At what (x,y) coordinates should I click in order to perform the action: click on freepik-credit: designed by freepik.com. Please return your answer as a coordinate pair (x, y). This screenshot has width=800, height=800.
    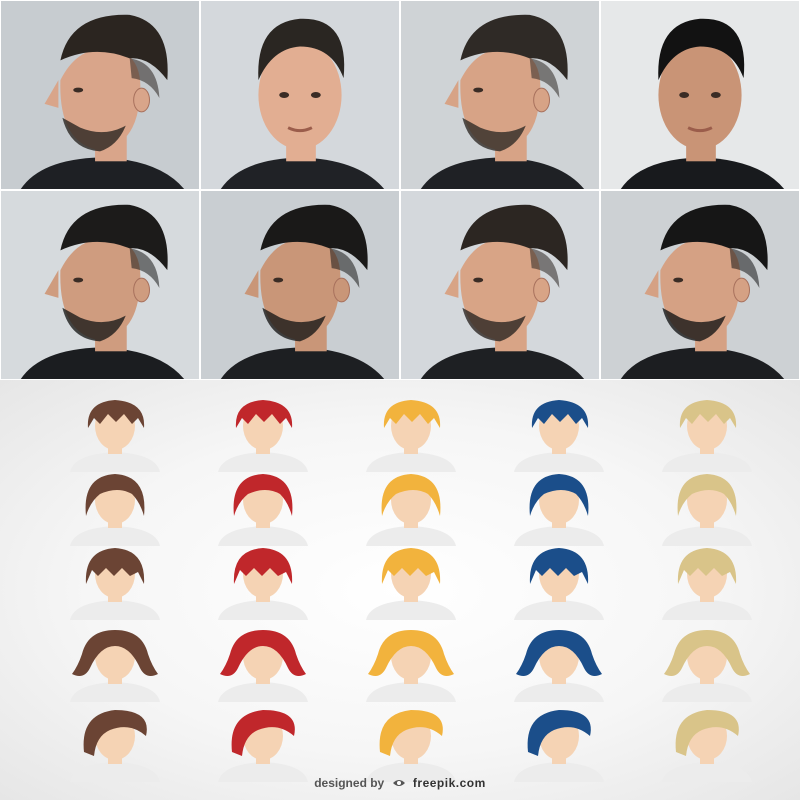
    Looking at the image, I should click on (400, 783).